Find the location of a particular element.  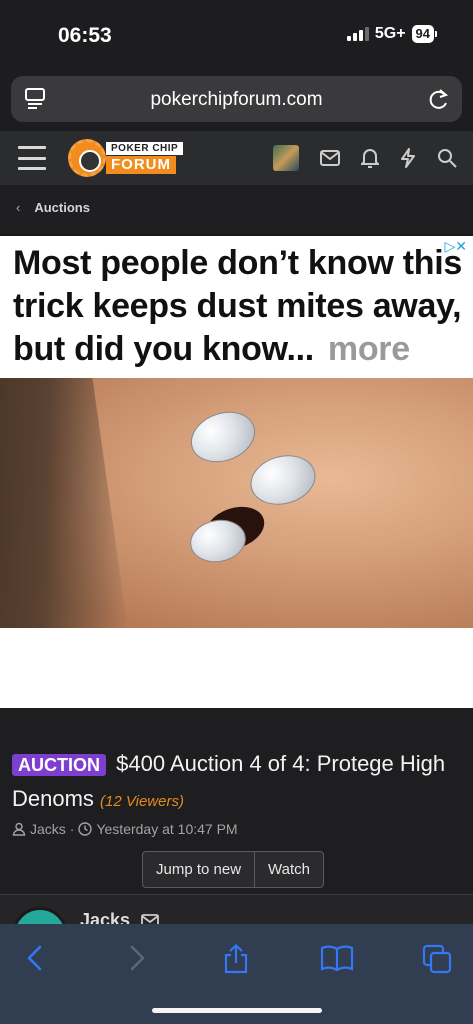

thread-meta: Jacks · Yesterday at 10:47 PM is located at coordinates (125, 829).